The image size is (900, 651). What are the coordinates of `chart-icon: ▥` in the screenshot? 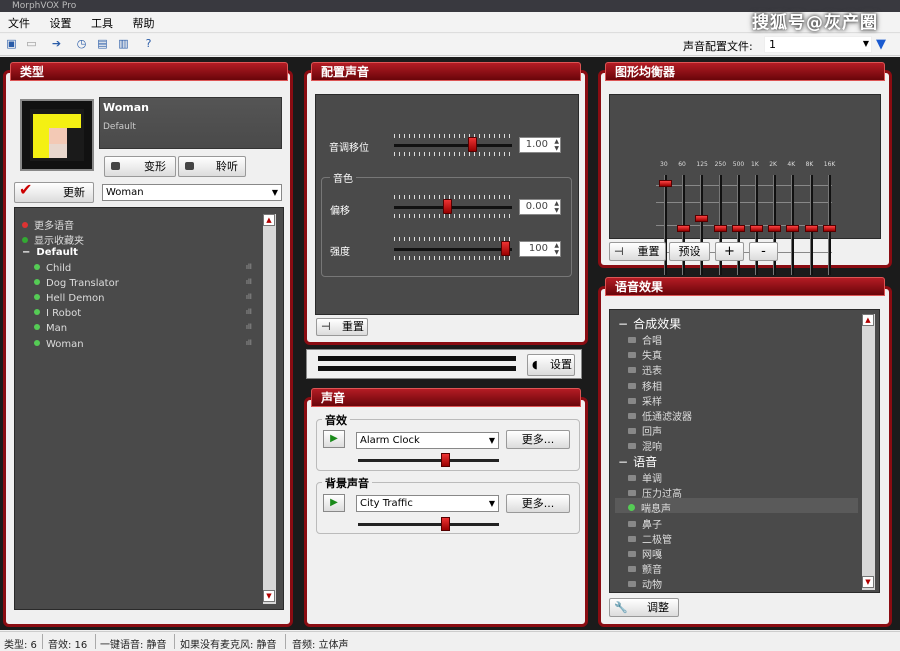 It's located at (123, 44).